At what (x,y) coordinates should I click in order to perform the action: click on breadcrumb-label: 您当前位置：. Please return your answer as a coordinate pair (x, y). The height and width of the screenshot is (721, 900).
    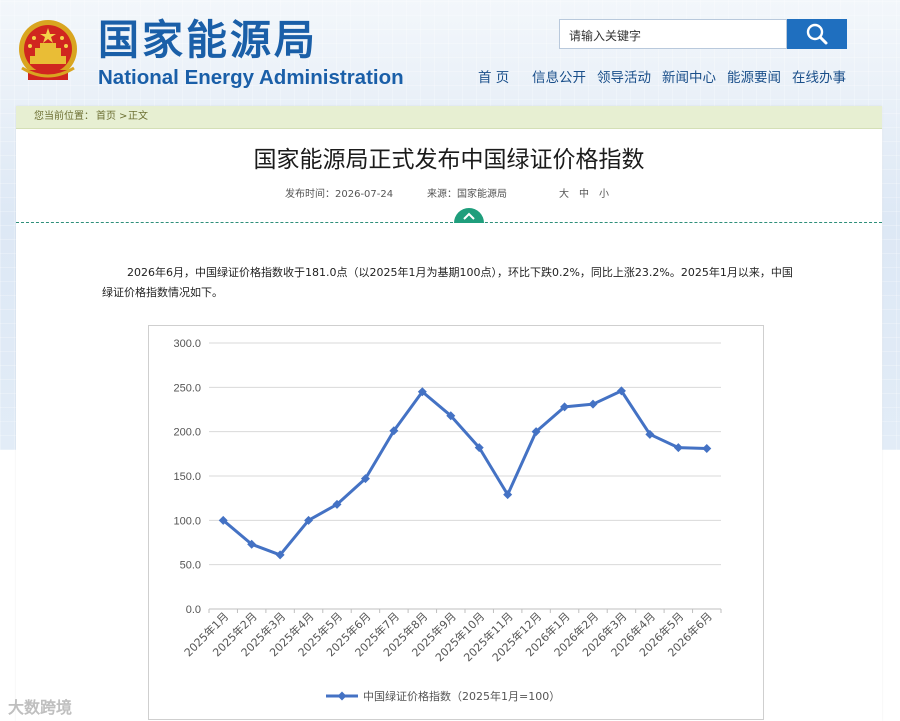
    Looking at the image, I should click on (64, 116).